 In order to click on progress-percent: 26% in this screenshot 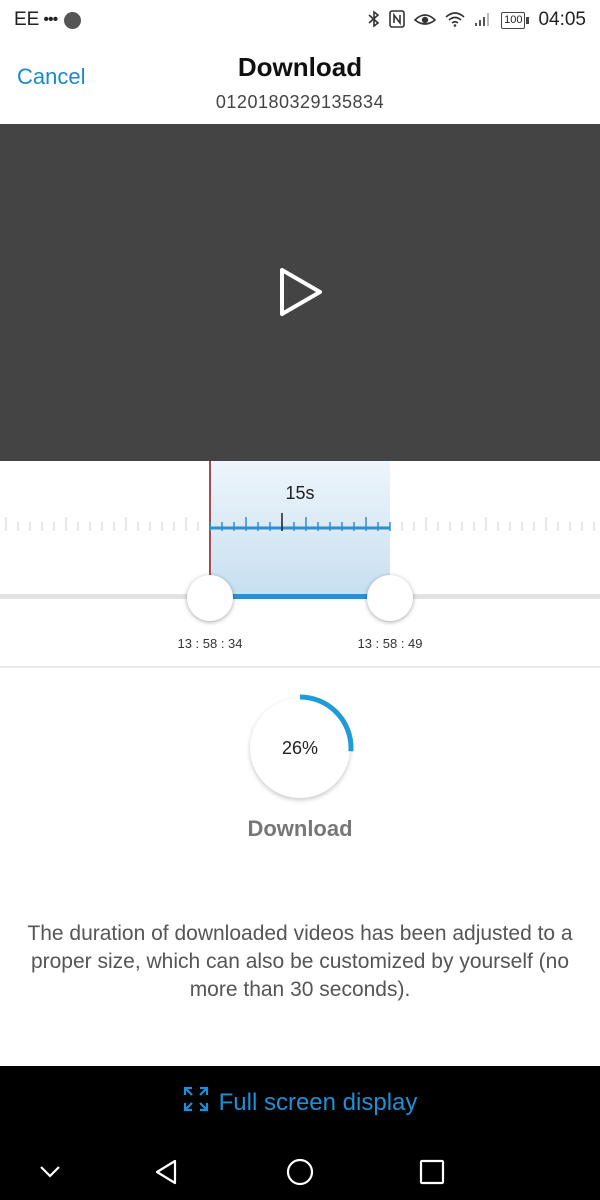, I will do `click(300, 748)`.